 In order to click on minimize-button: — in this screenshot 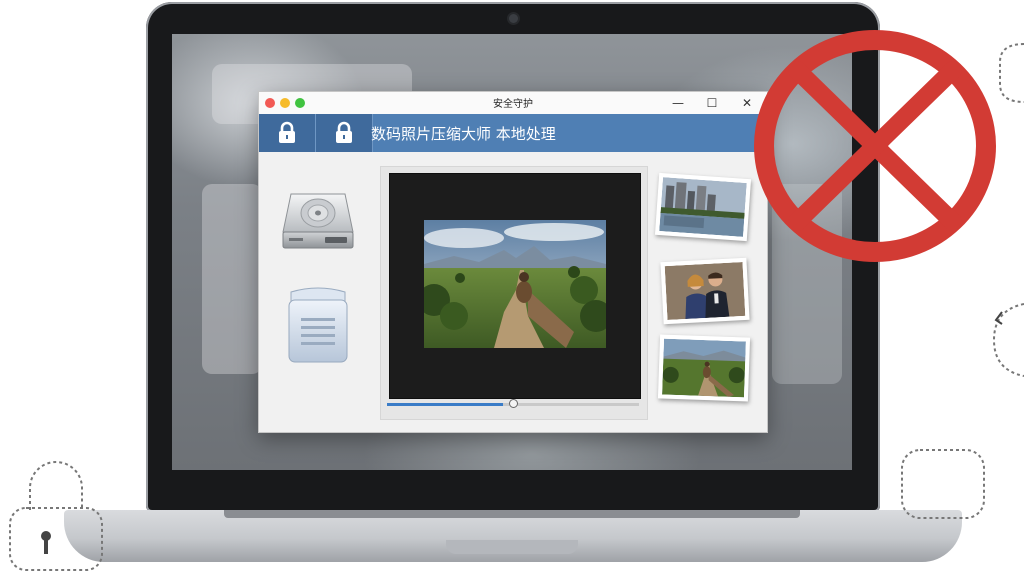, I will do `click(678, 103)`.